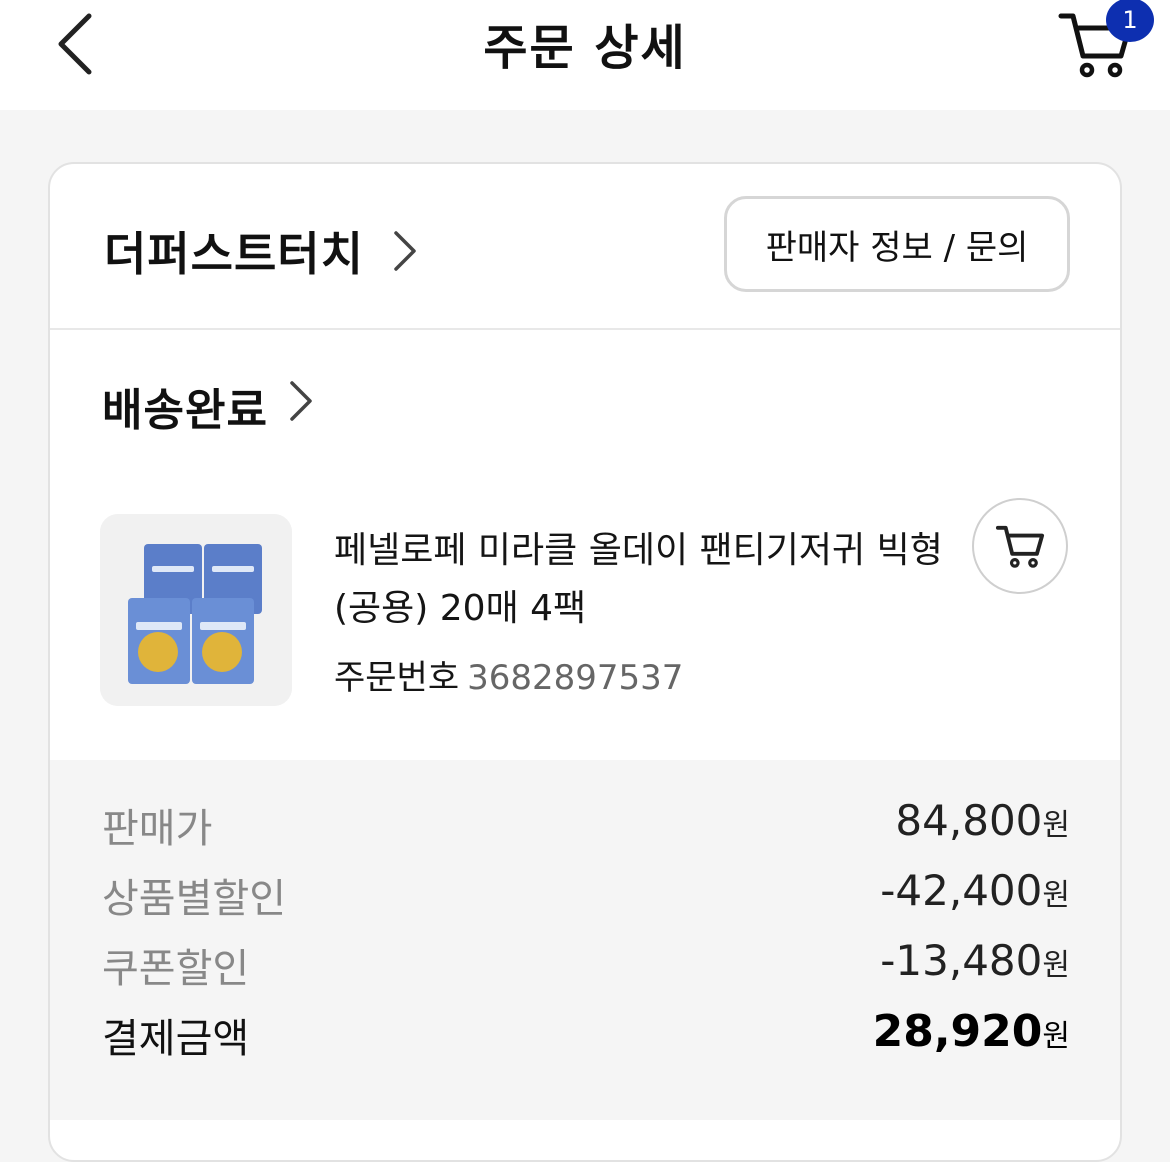 This screenshot has width=1170, height=1162. What do you see at coordinates (157, 829) in the screenshot?
I see `price-label: 판매가` at bounding box center [157, 829].